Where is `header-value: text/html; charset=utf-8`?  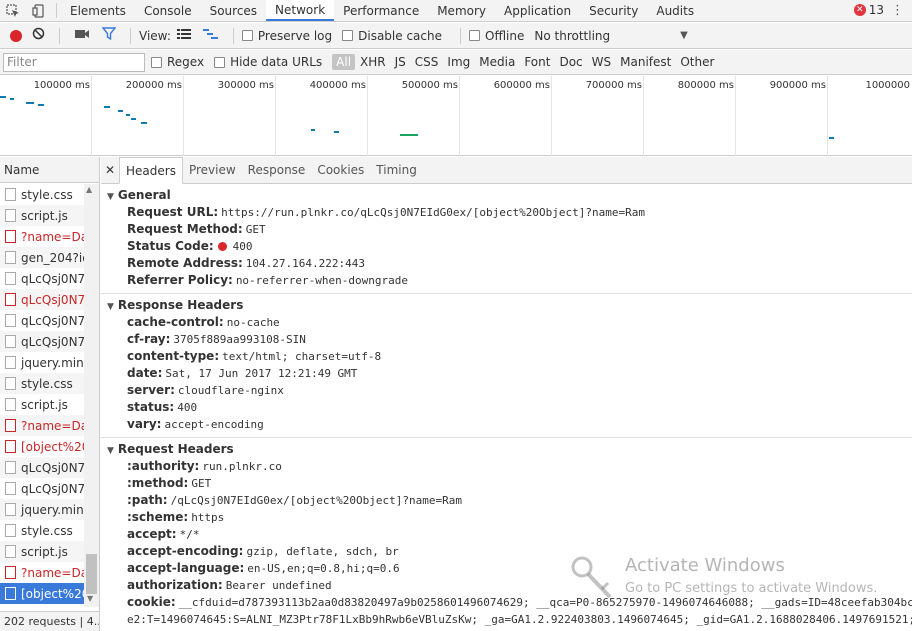 header-value: text/html; charset=utf-8 is located at coordinates (302, 356).